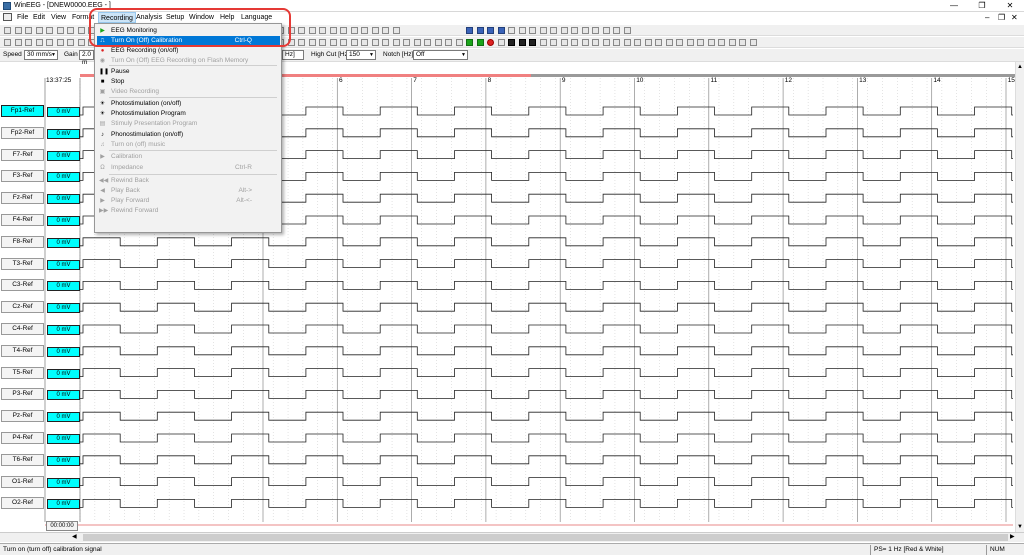 This screenshot has width=1024, height=555. What do you see at coordinates (22, 481) in the screenshot?
I see `channel-label: O1-Ref` at bounding box center [22, 481].